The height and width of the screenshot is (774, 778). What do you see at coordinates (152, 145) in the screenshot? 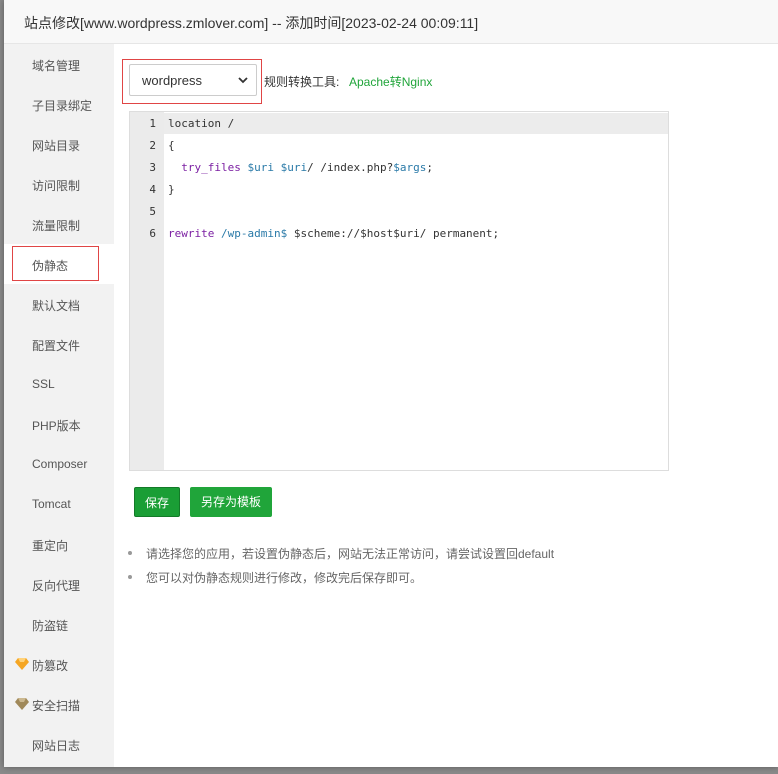
I see `line-number: 2` at bounding box center [152, 145].